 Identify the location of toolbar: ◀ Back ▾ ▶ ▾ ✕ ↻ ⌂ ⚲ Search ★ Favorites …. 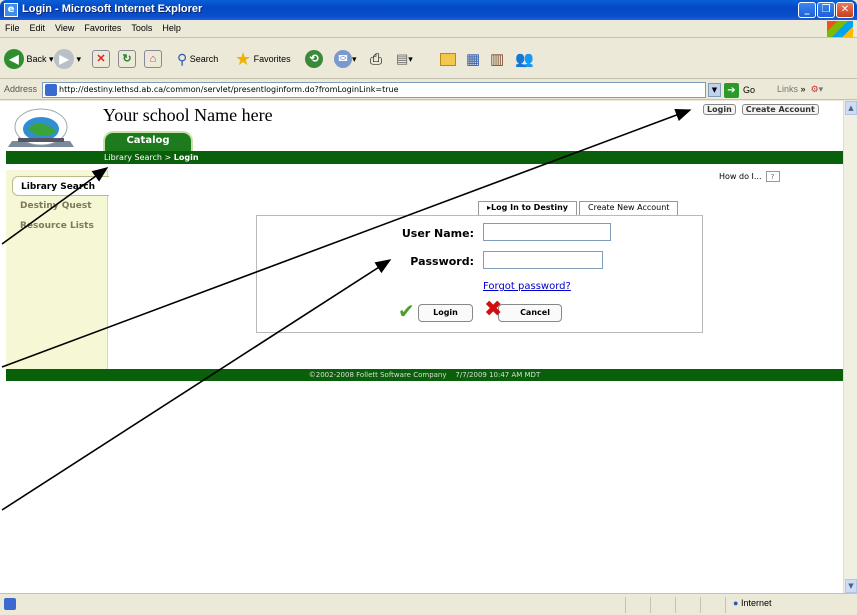
(428, 59).